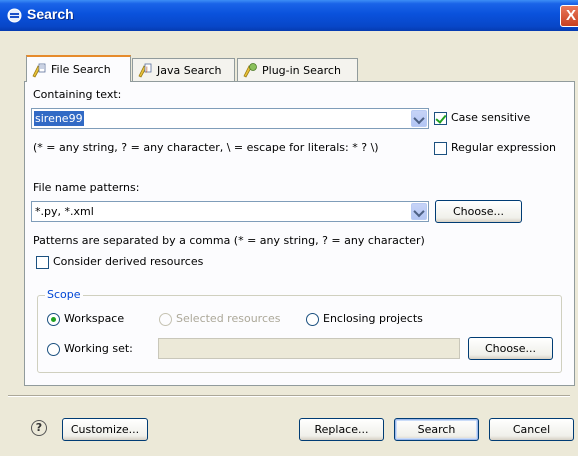  I want to click on help-glyph: ?, so click(39, 427).